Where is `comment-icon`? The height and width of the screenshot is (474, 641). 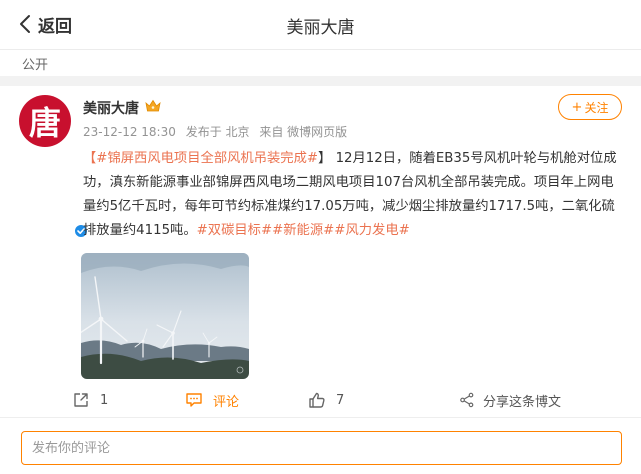
comment-icon is located at coordinates (194, 400).